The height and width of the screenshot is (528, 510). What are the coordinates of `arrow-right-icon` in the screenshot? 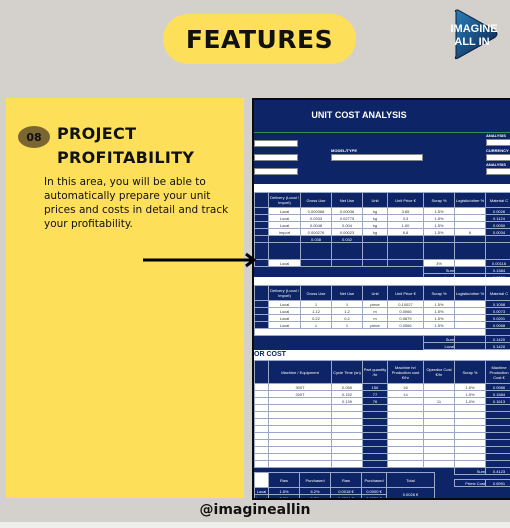 It's located at (200, 260).